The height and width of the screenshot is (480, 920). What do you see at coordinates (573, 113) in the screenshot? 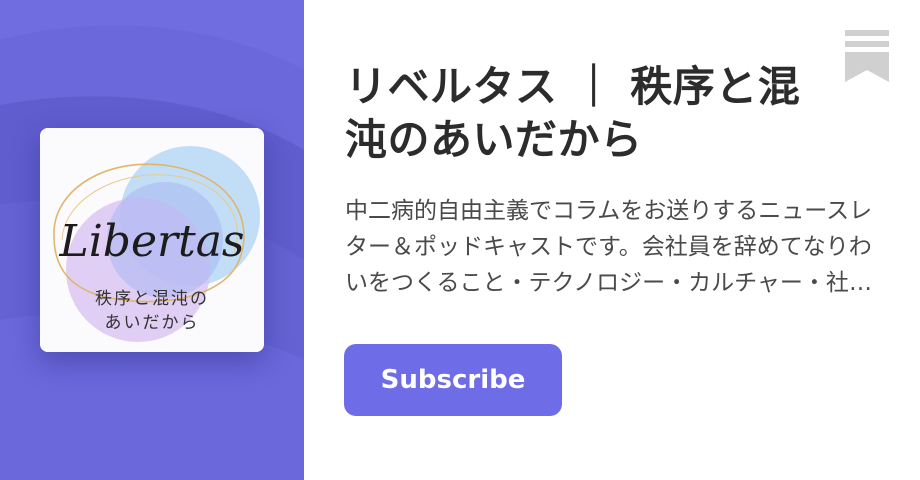
I see `publication-title: リベルタス ｜ 秩序と混沌のあいだから` at bounding box center [573, 113].